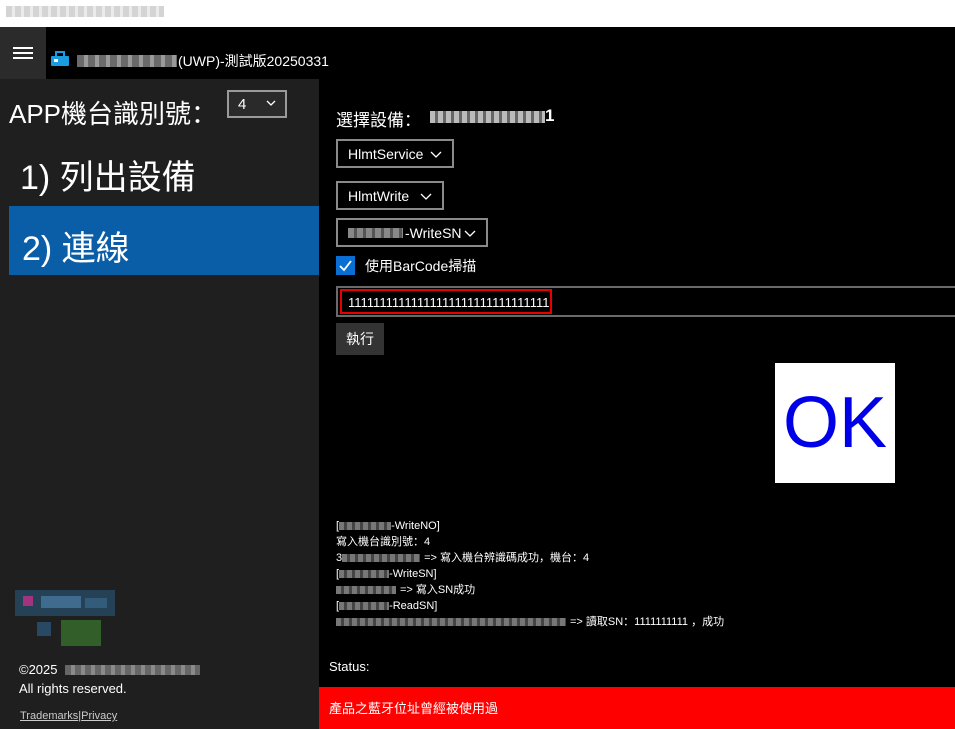  Describe the element at coordinates (386, 153) in the screenshot. I see `service-value: HlmtService` at that location.